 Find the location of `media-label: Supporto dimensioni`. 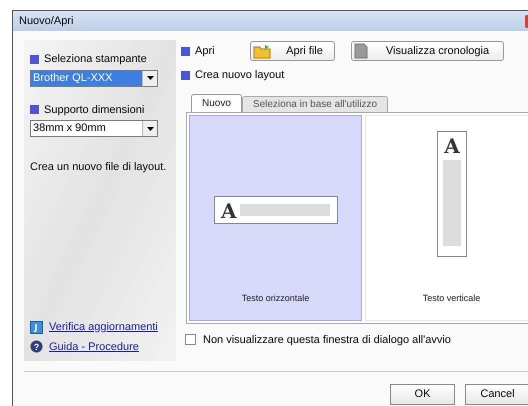

media-label: Supporto dimensioni is located at coordinates (94, 110).